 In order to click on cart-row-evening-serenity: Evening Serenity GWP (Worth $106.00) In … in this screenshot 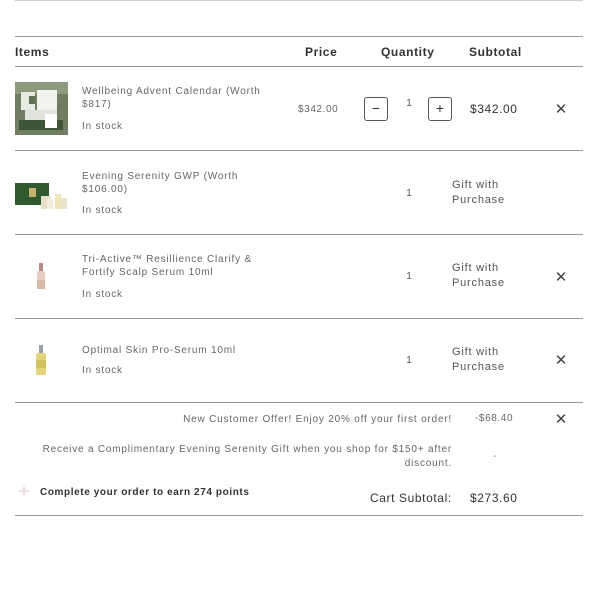, I will do `click(299, 193)`.